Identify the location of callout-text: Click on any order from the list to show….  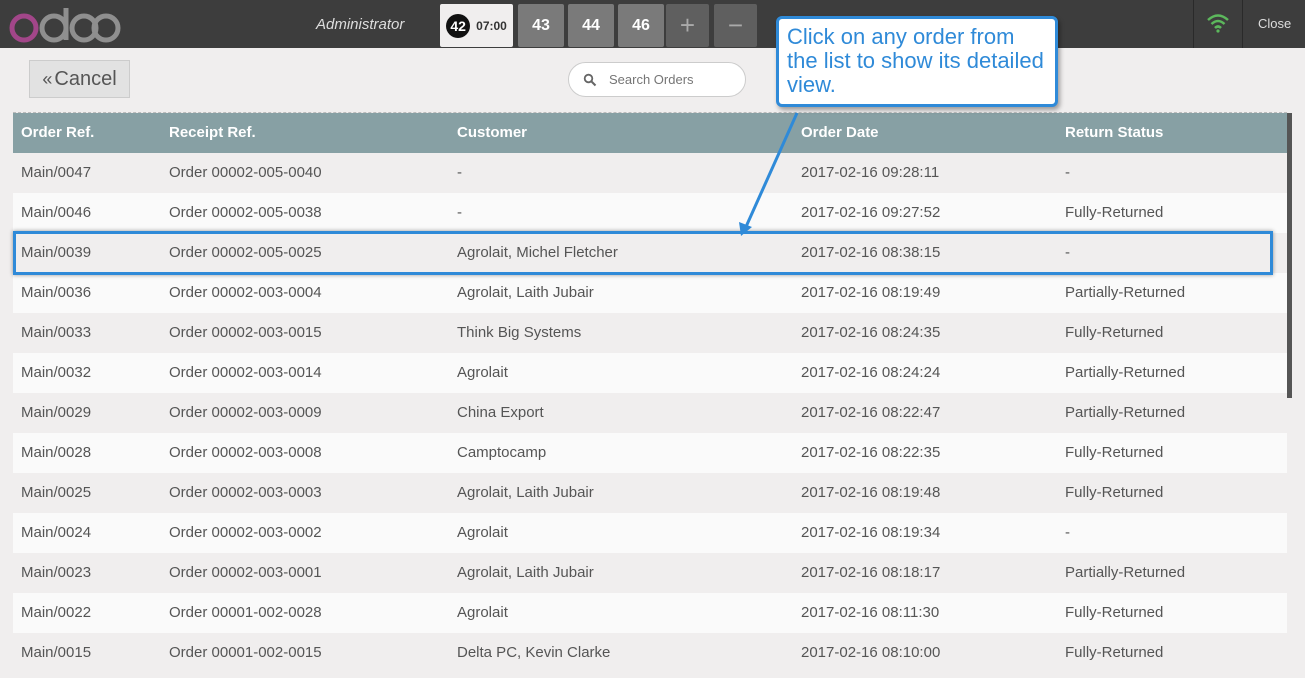
(915, 60).